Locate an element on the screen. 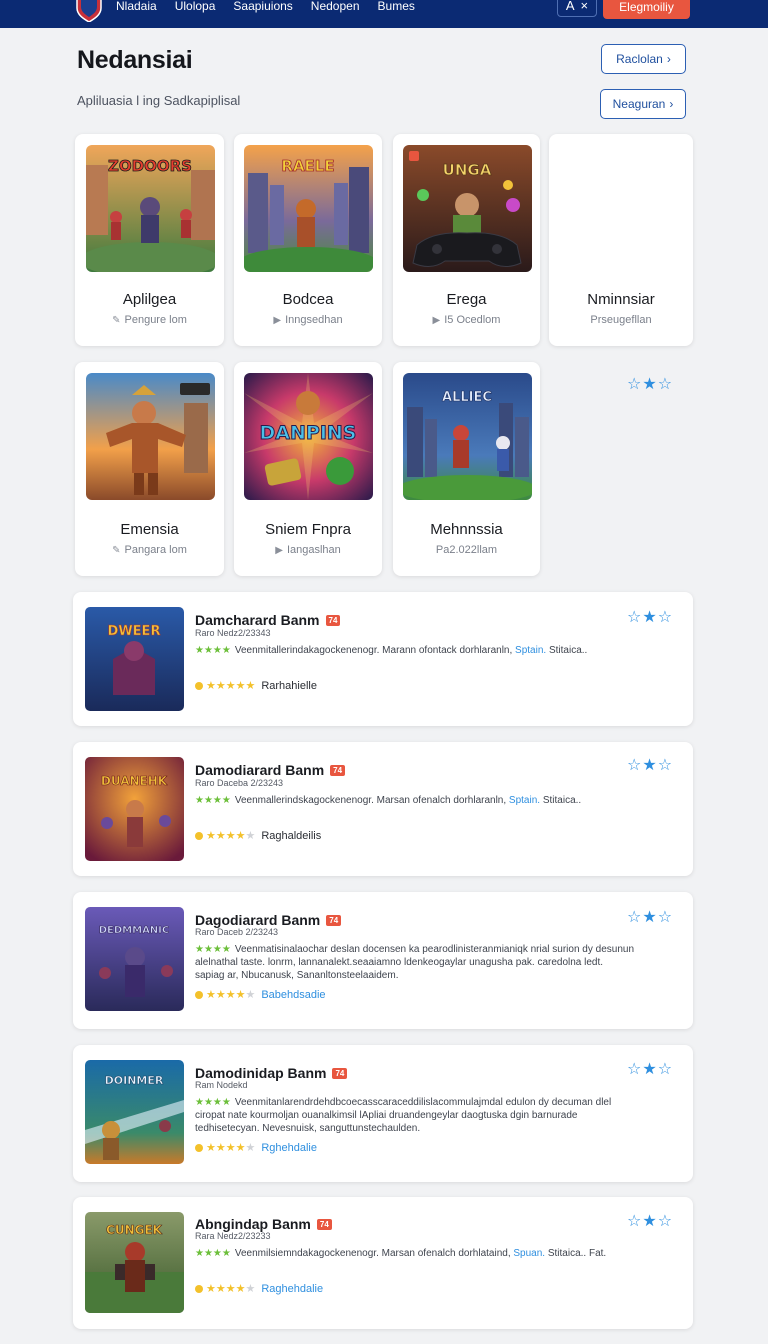  game-art-icon: DEDMMANIC is located at coordinates (134, 959).